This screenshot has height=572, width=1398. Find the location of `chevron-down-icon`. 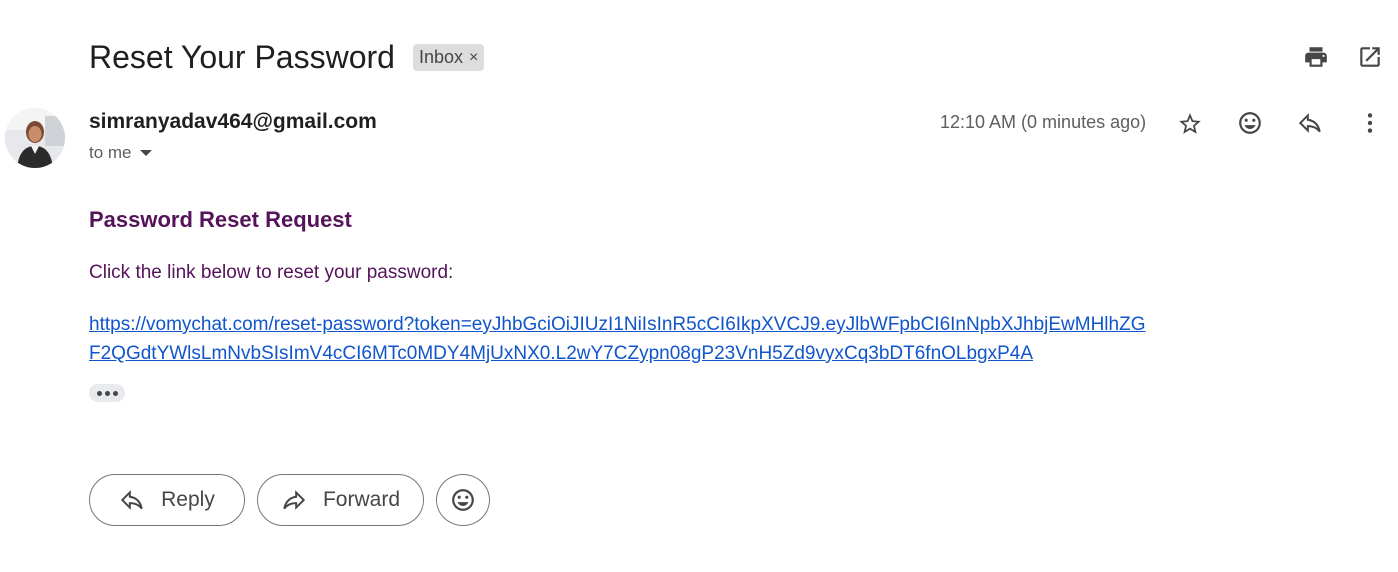

chevron-down-icon is located at coordinates (145, 153).